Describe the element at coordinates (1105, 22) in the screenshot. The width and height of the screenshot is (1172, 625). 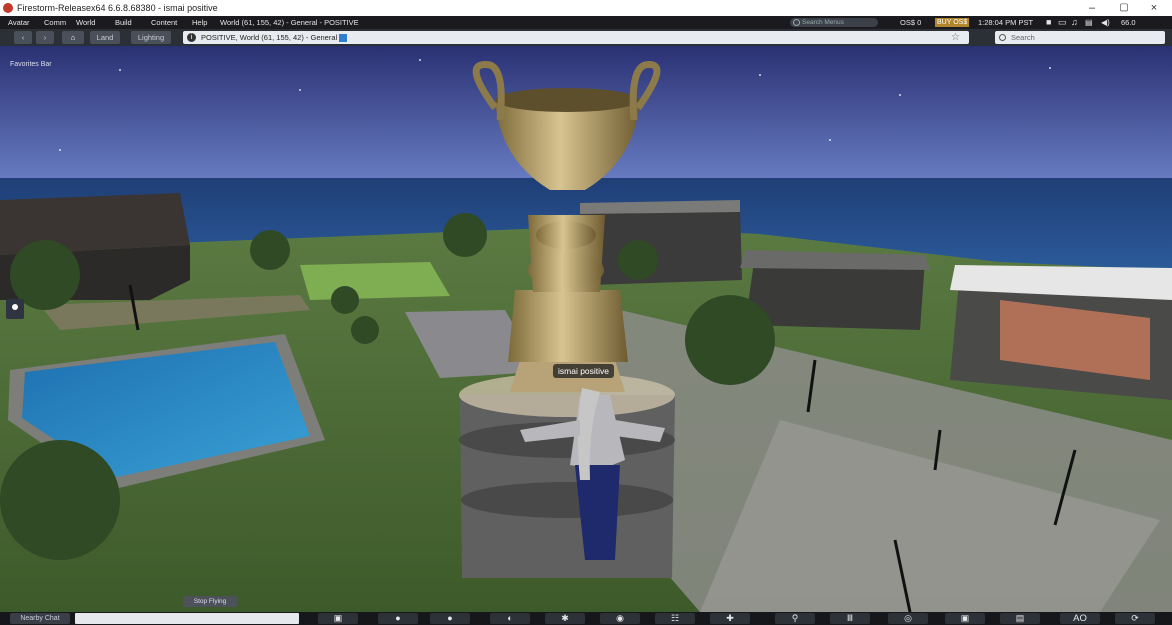
I see `volume-icon: ◀)` at that location.